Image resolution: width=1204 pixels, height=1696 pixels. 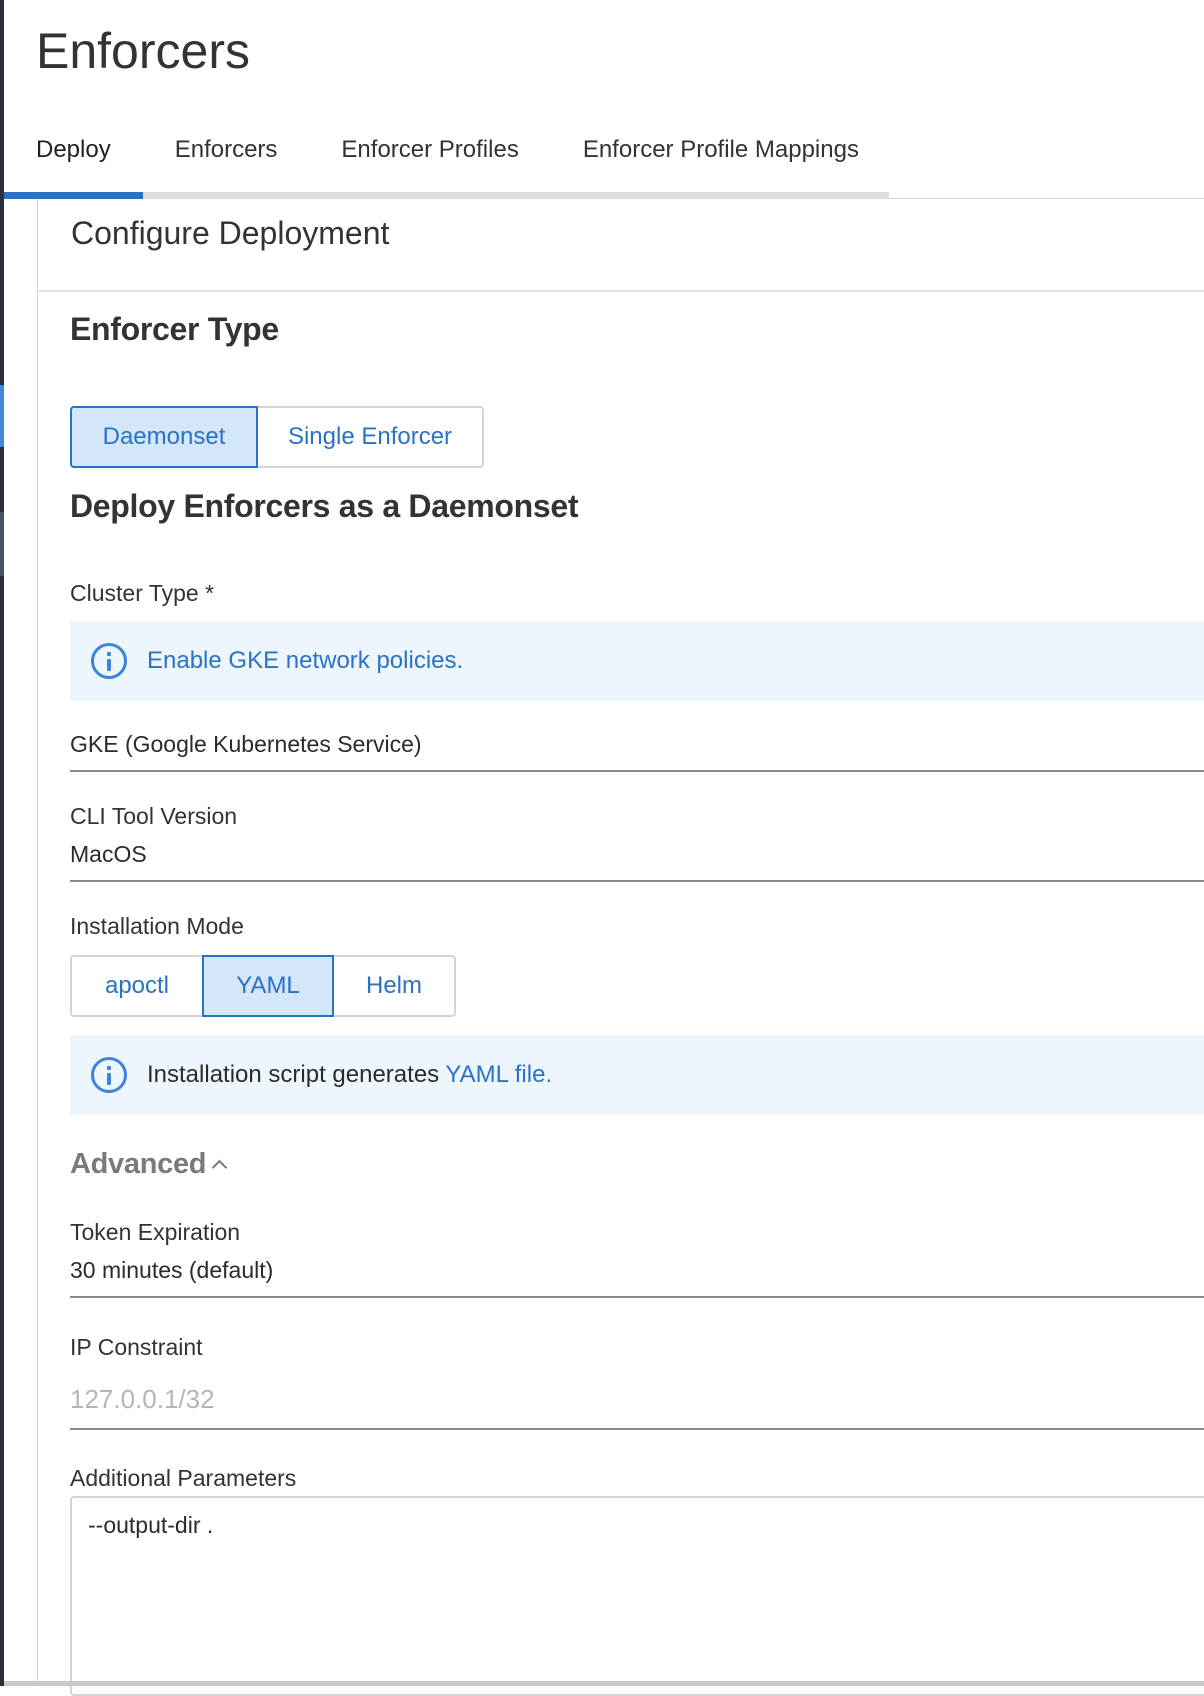 What do you see at coordinates (138, 1164) in the screenshot?
I see `advanced-label: Advanced` at bounding box center [138, 1164].